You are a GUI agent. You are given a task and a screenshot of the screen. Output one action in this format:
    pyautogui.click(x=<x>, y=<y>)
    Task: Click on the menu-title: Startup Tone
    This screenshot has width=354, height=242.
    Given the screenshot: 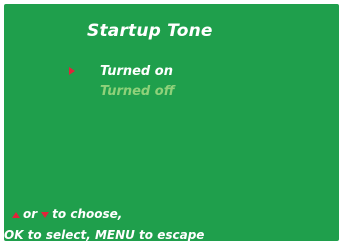 What is the action you would take?
    pyautogui.click(x=150, y=31)
    